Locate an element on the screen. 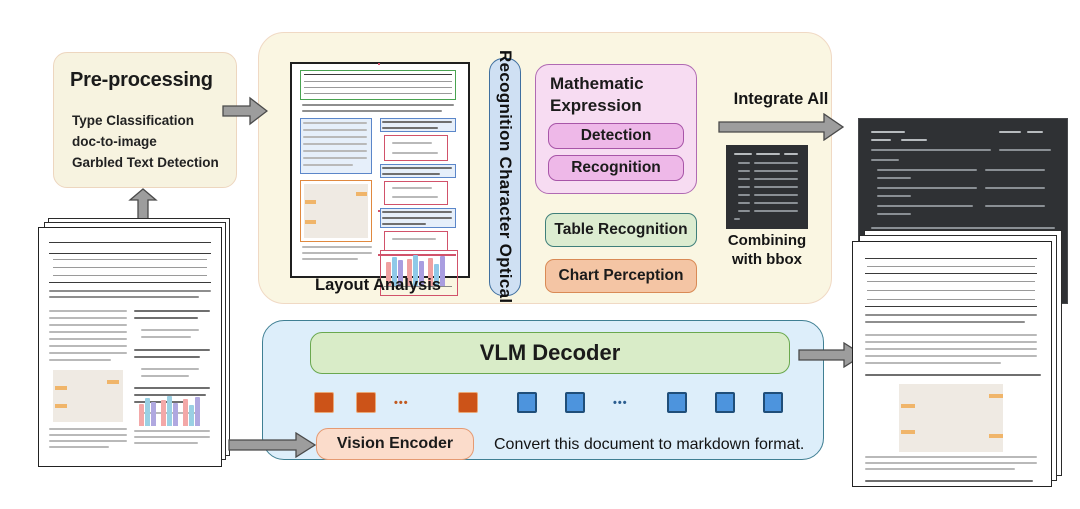 The height and width of the screenshot is (509, 1080). vlm-decoder-label: VLM Decoder is located at coordinates (550, 353).